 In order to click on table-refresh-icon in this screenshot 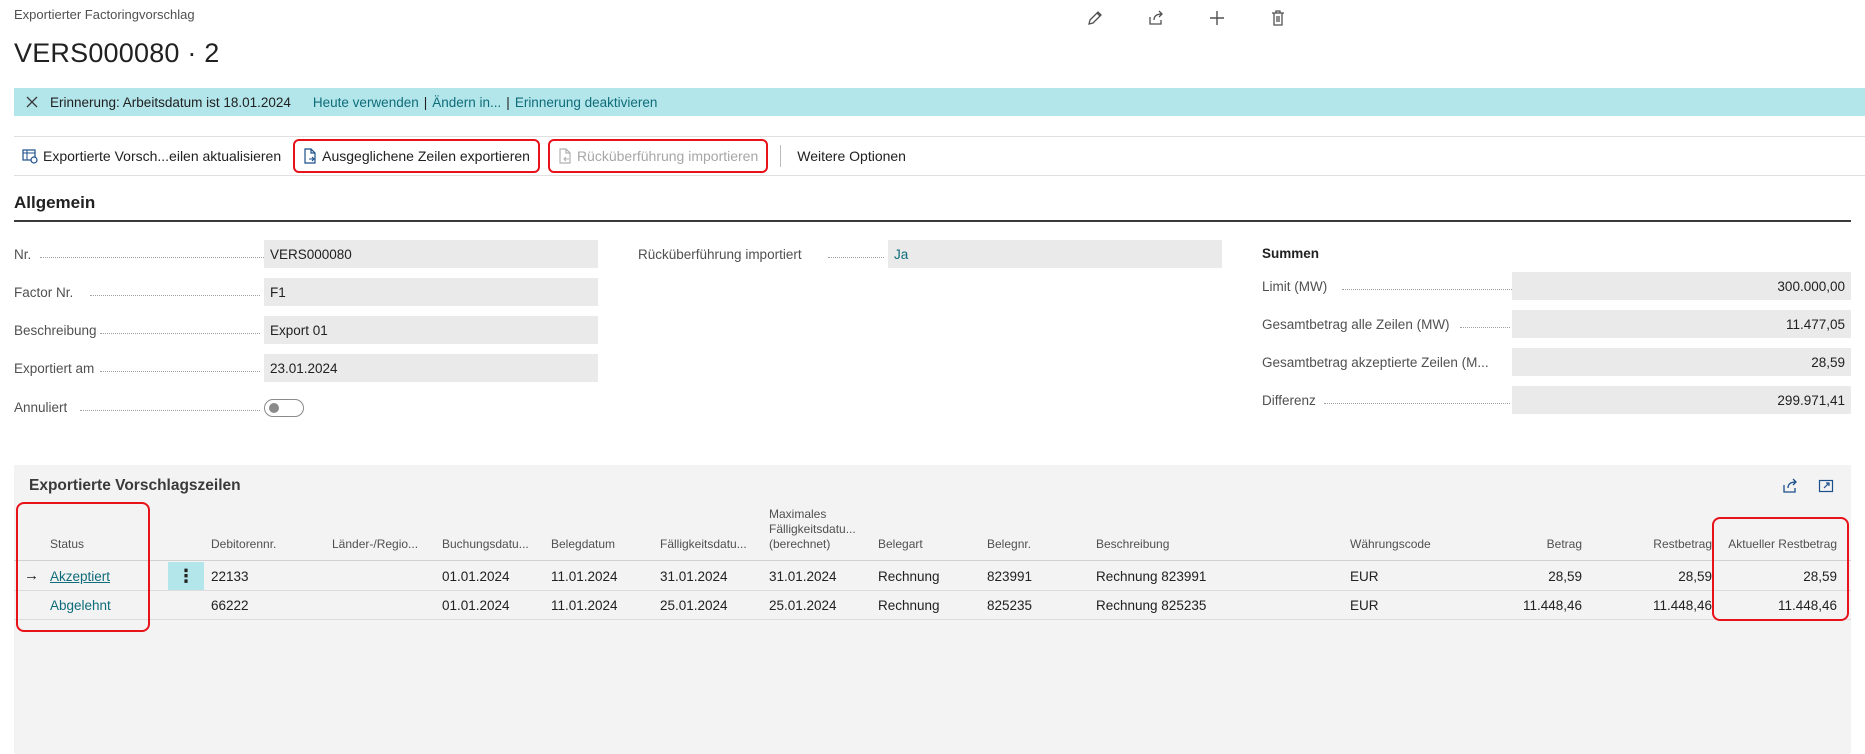, I will do `click(30, 156)`.